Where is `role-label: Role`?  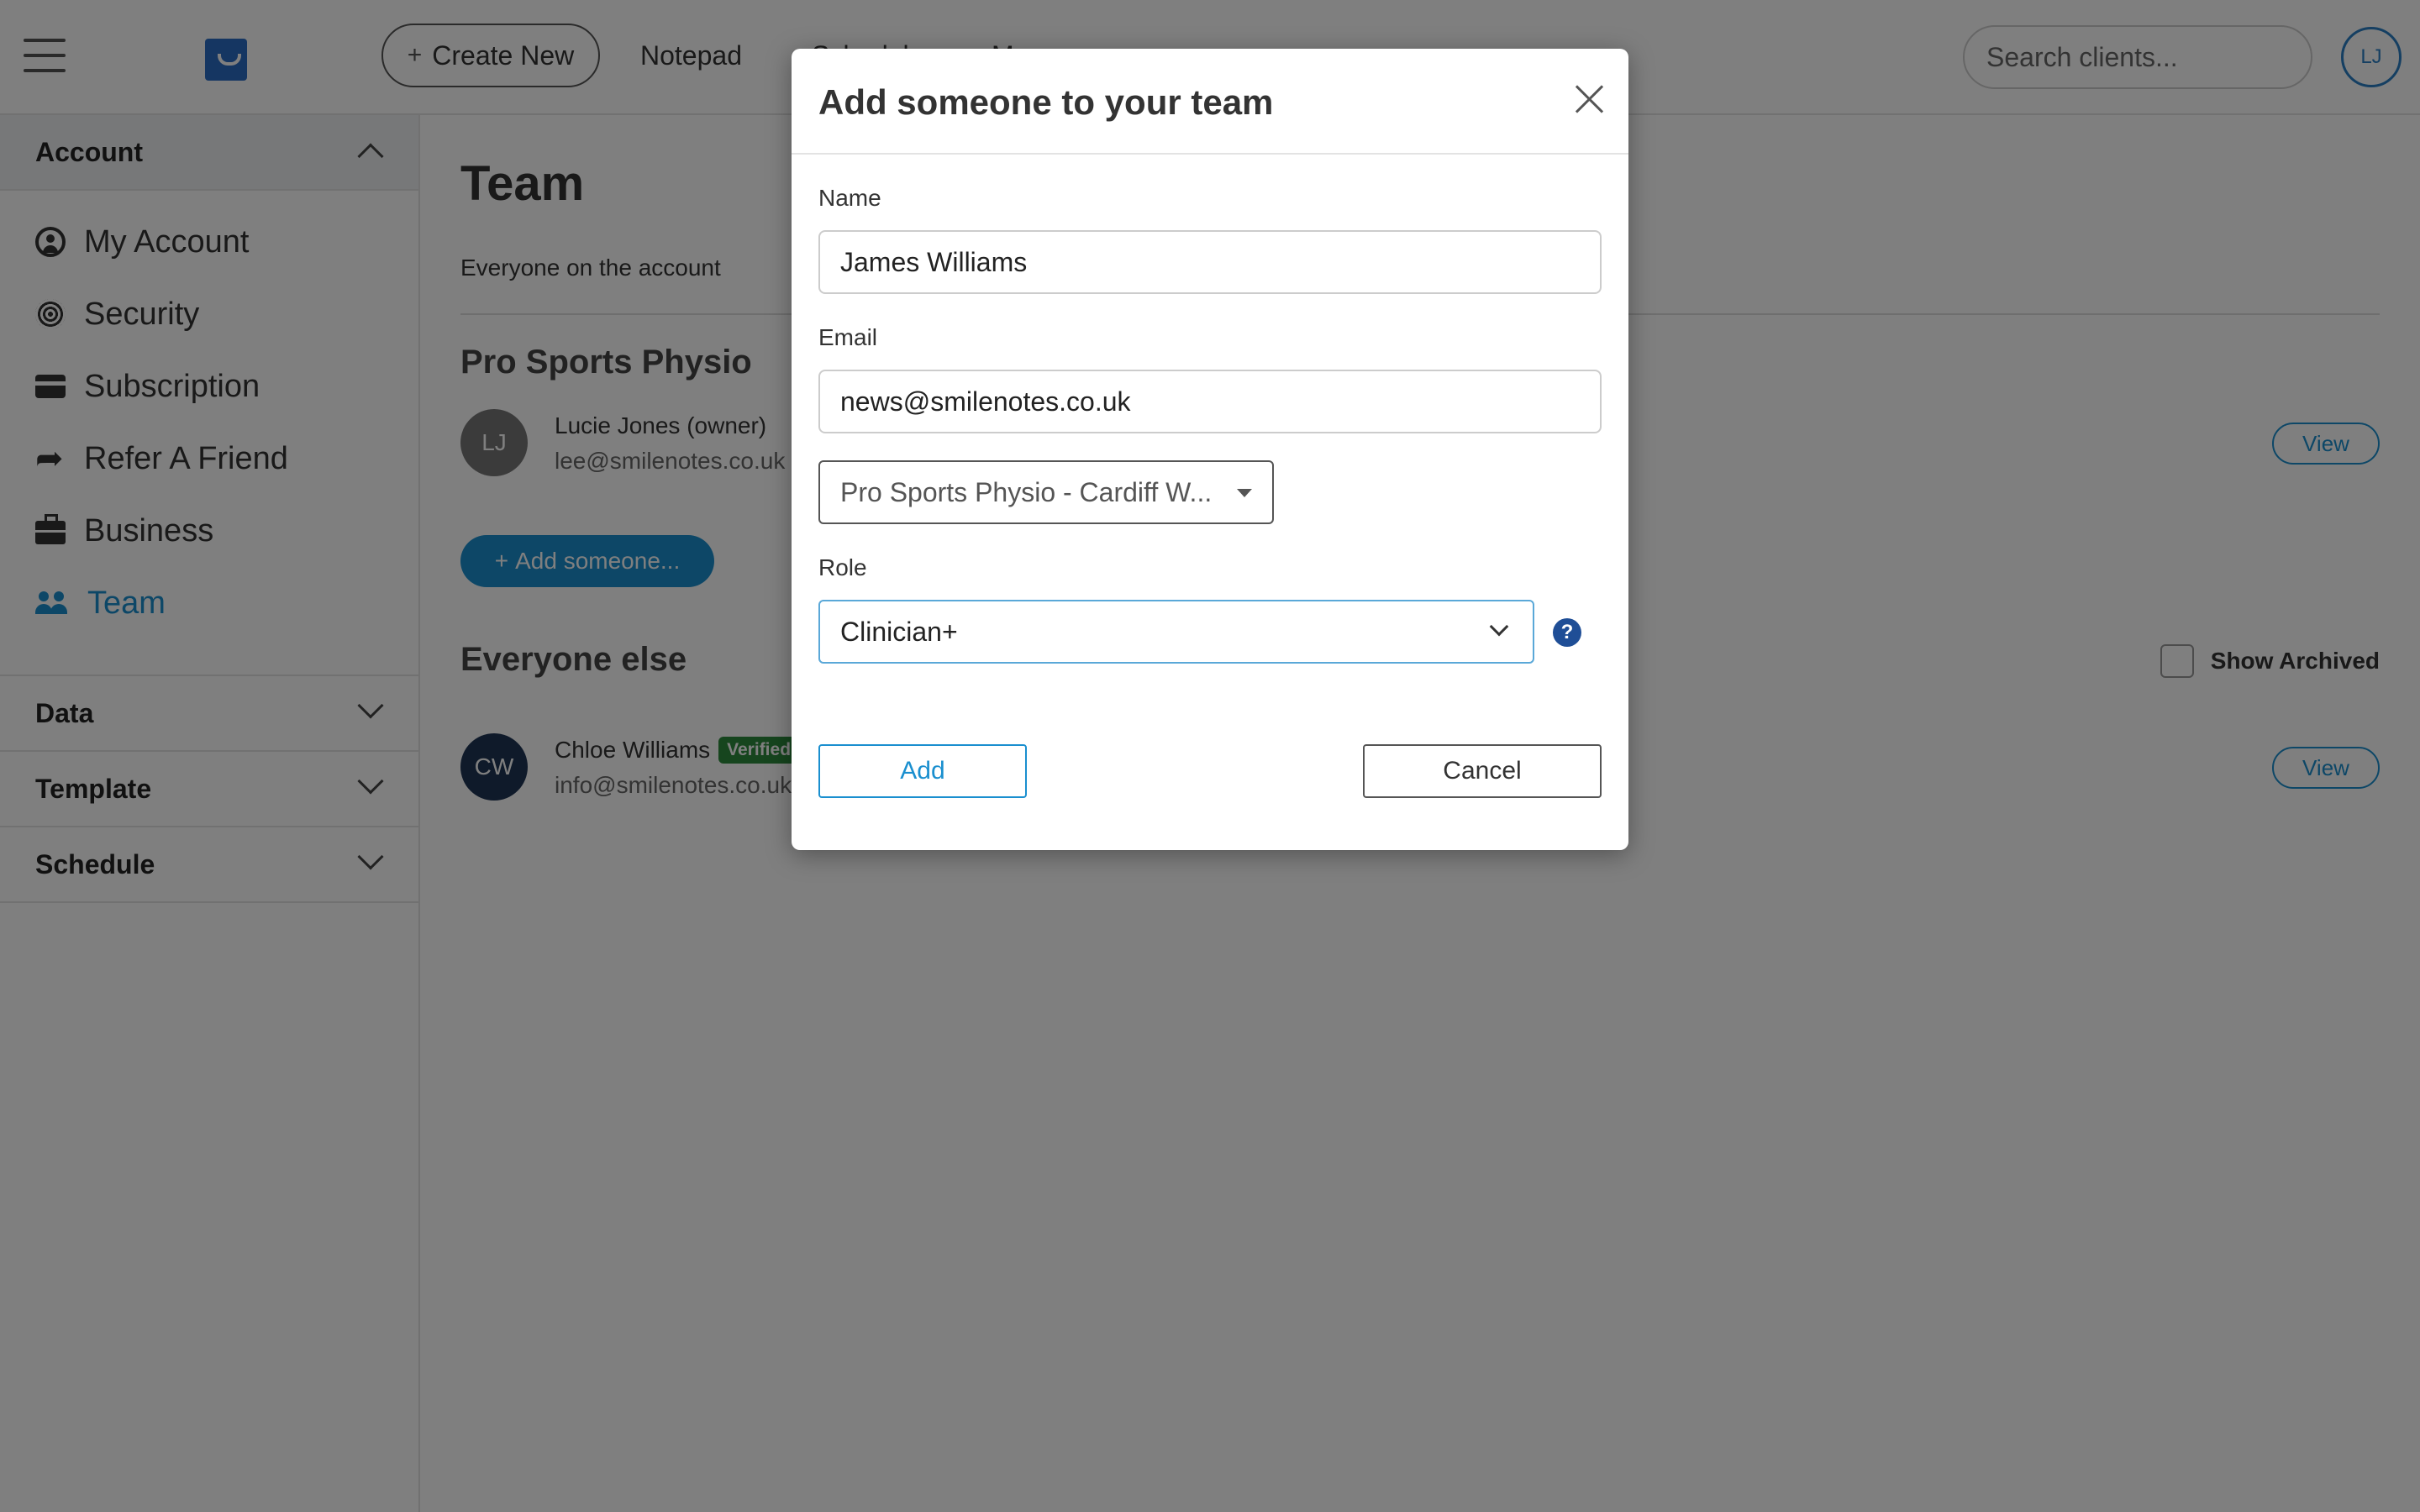 role-label: Role is located at coordinates (842, 567).